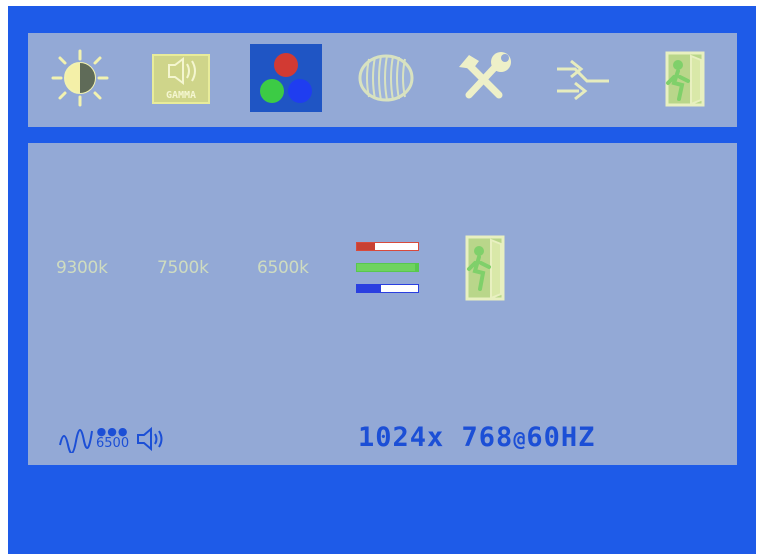 The height and width of the screenshot is (558, 765). I want to click on input-select-icon, so click(582, 78).